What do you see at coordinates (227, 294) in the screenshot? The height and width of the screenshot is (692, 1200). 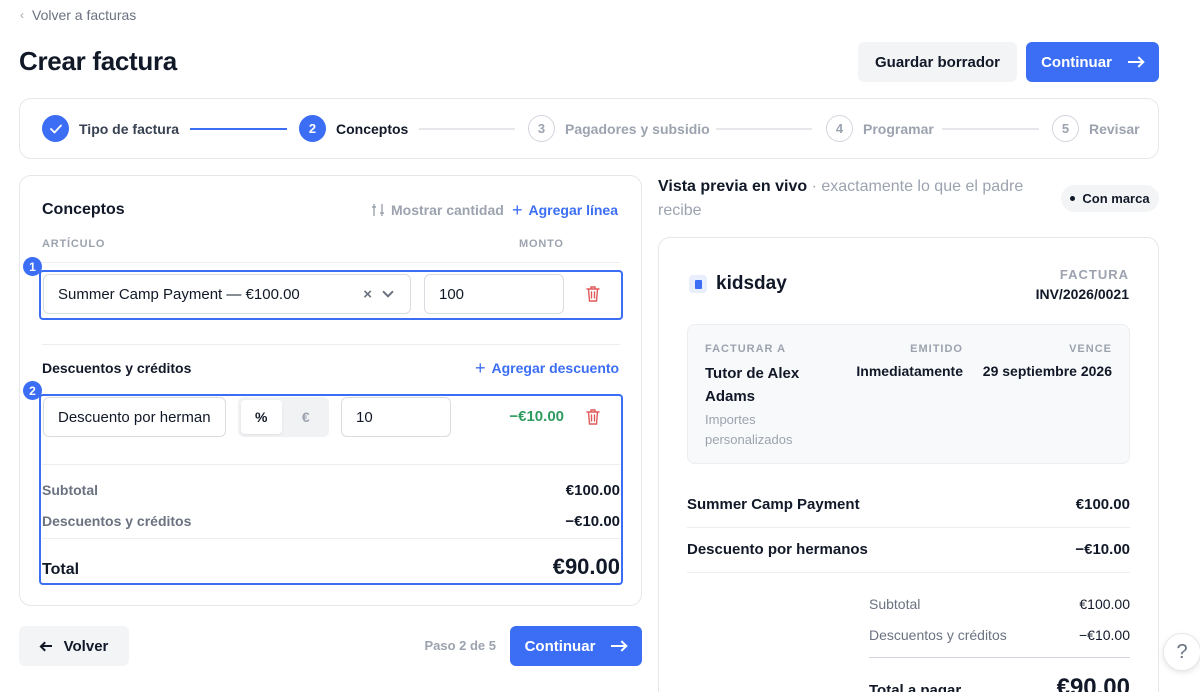 I see `item-select: Summer Camp Payment — €100.00 ×` at bounding box center [227, 294].